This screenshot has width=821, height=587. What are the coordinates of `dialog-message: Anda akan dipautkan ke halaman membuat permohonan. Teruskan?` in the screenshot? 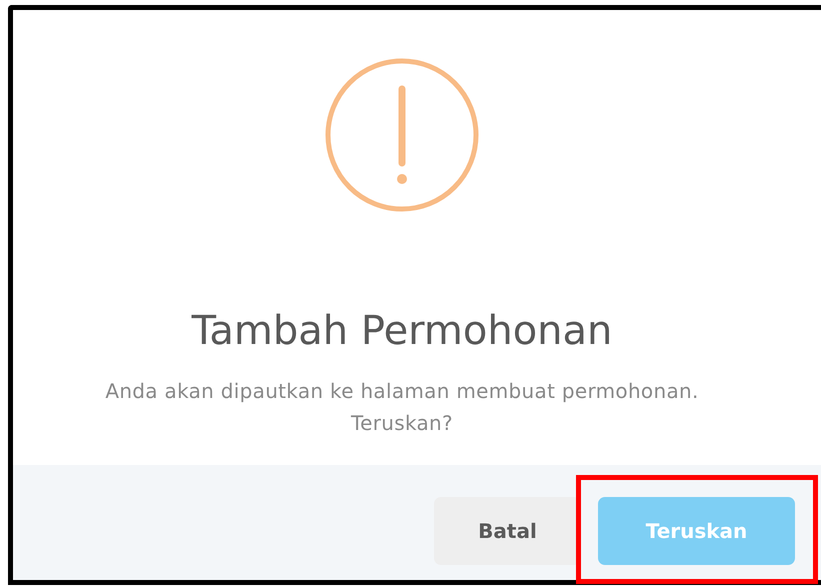 It's located at (402, 407).